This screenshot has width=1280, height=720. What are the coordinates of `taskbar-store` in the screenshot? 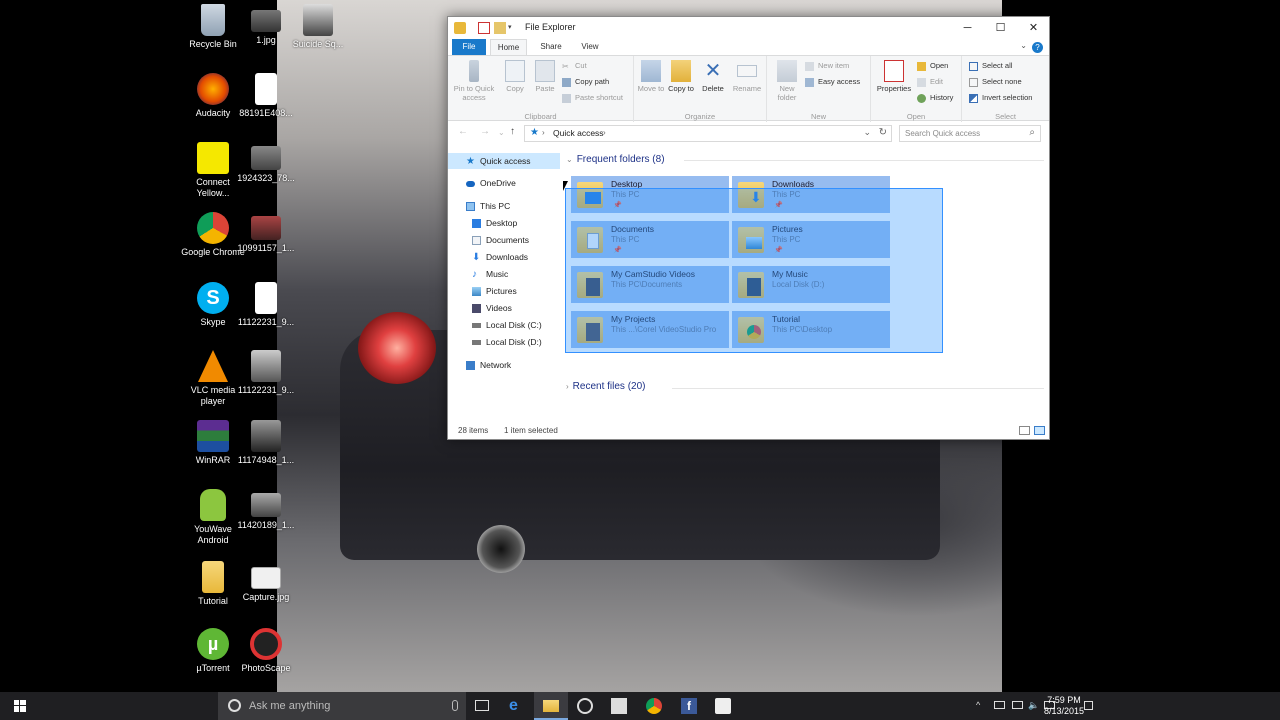 It's located at (619, 706).